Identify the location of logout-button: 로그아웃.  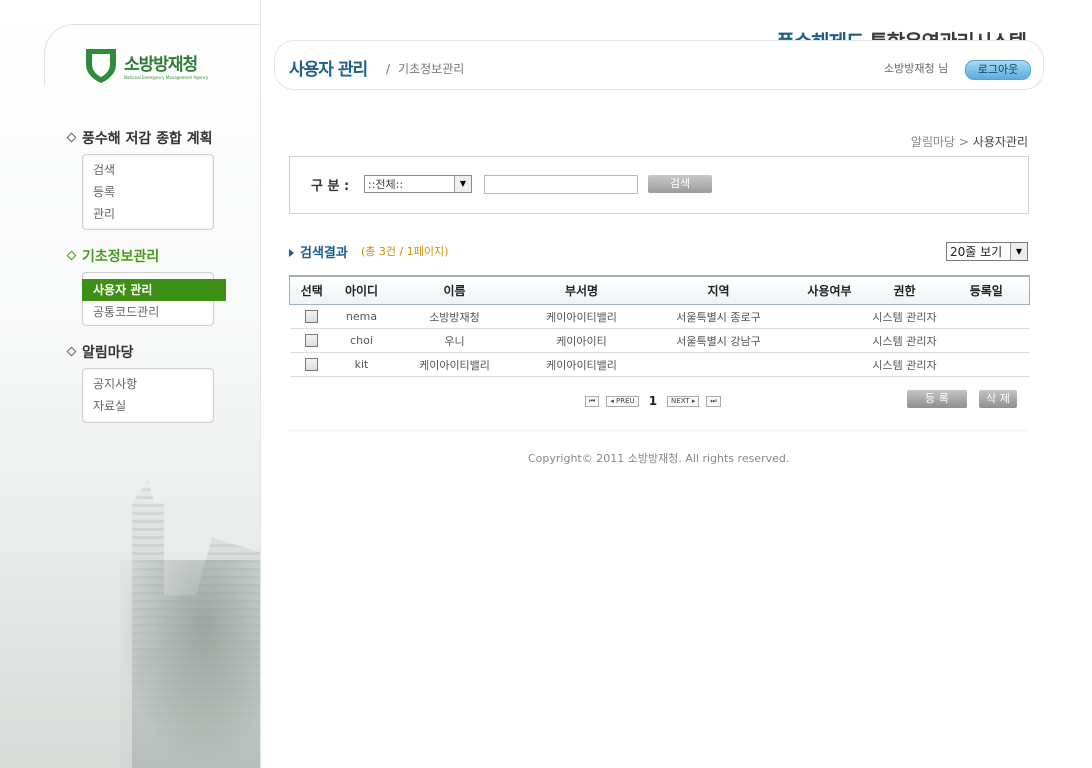
(998, 70).